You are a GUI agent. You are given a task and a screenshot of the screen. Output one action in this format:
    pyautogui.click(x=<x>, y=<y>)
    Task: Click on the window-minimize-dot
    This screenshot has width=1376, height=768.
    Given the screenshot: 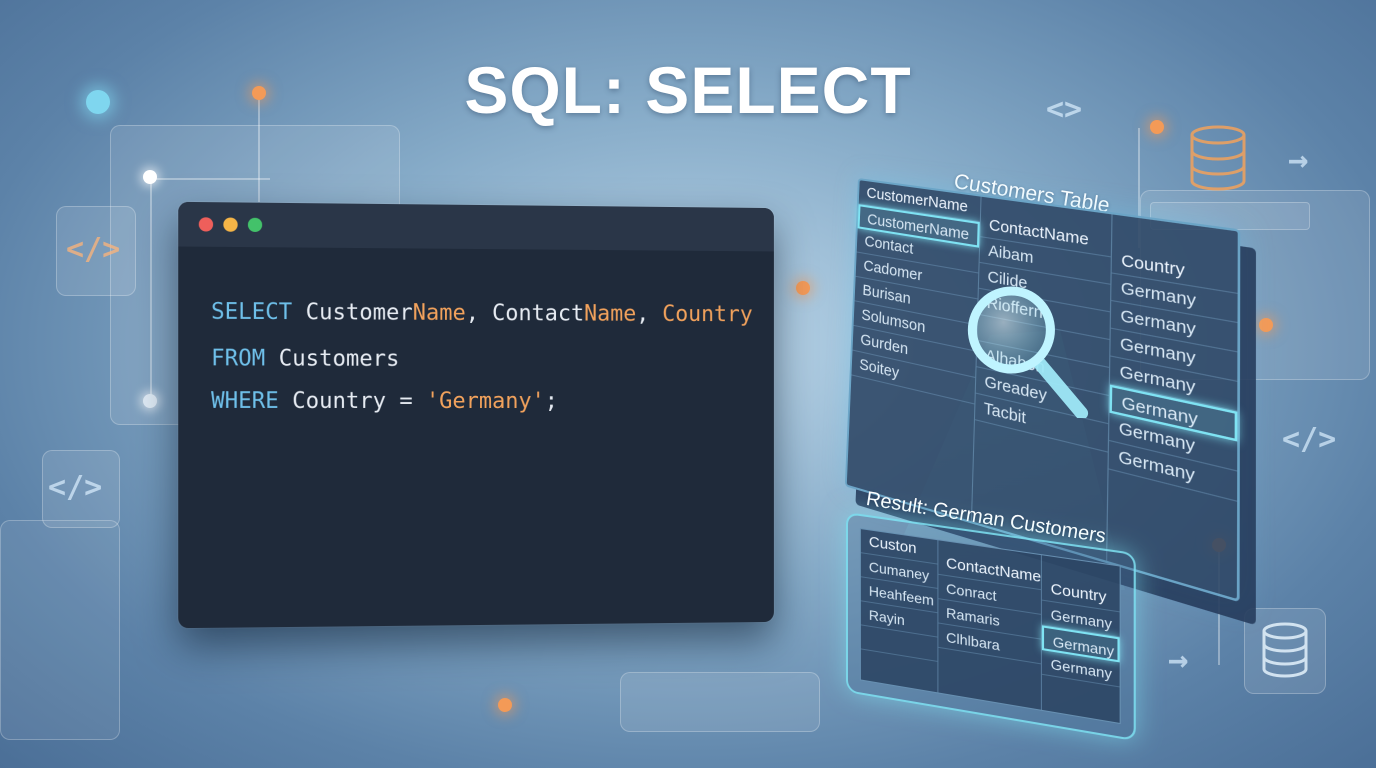 What is the action you would take?
    pyautogui.click(x=230, y=224)
    